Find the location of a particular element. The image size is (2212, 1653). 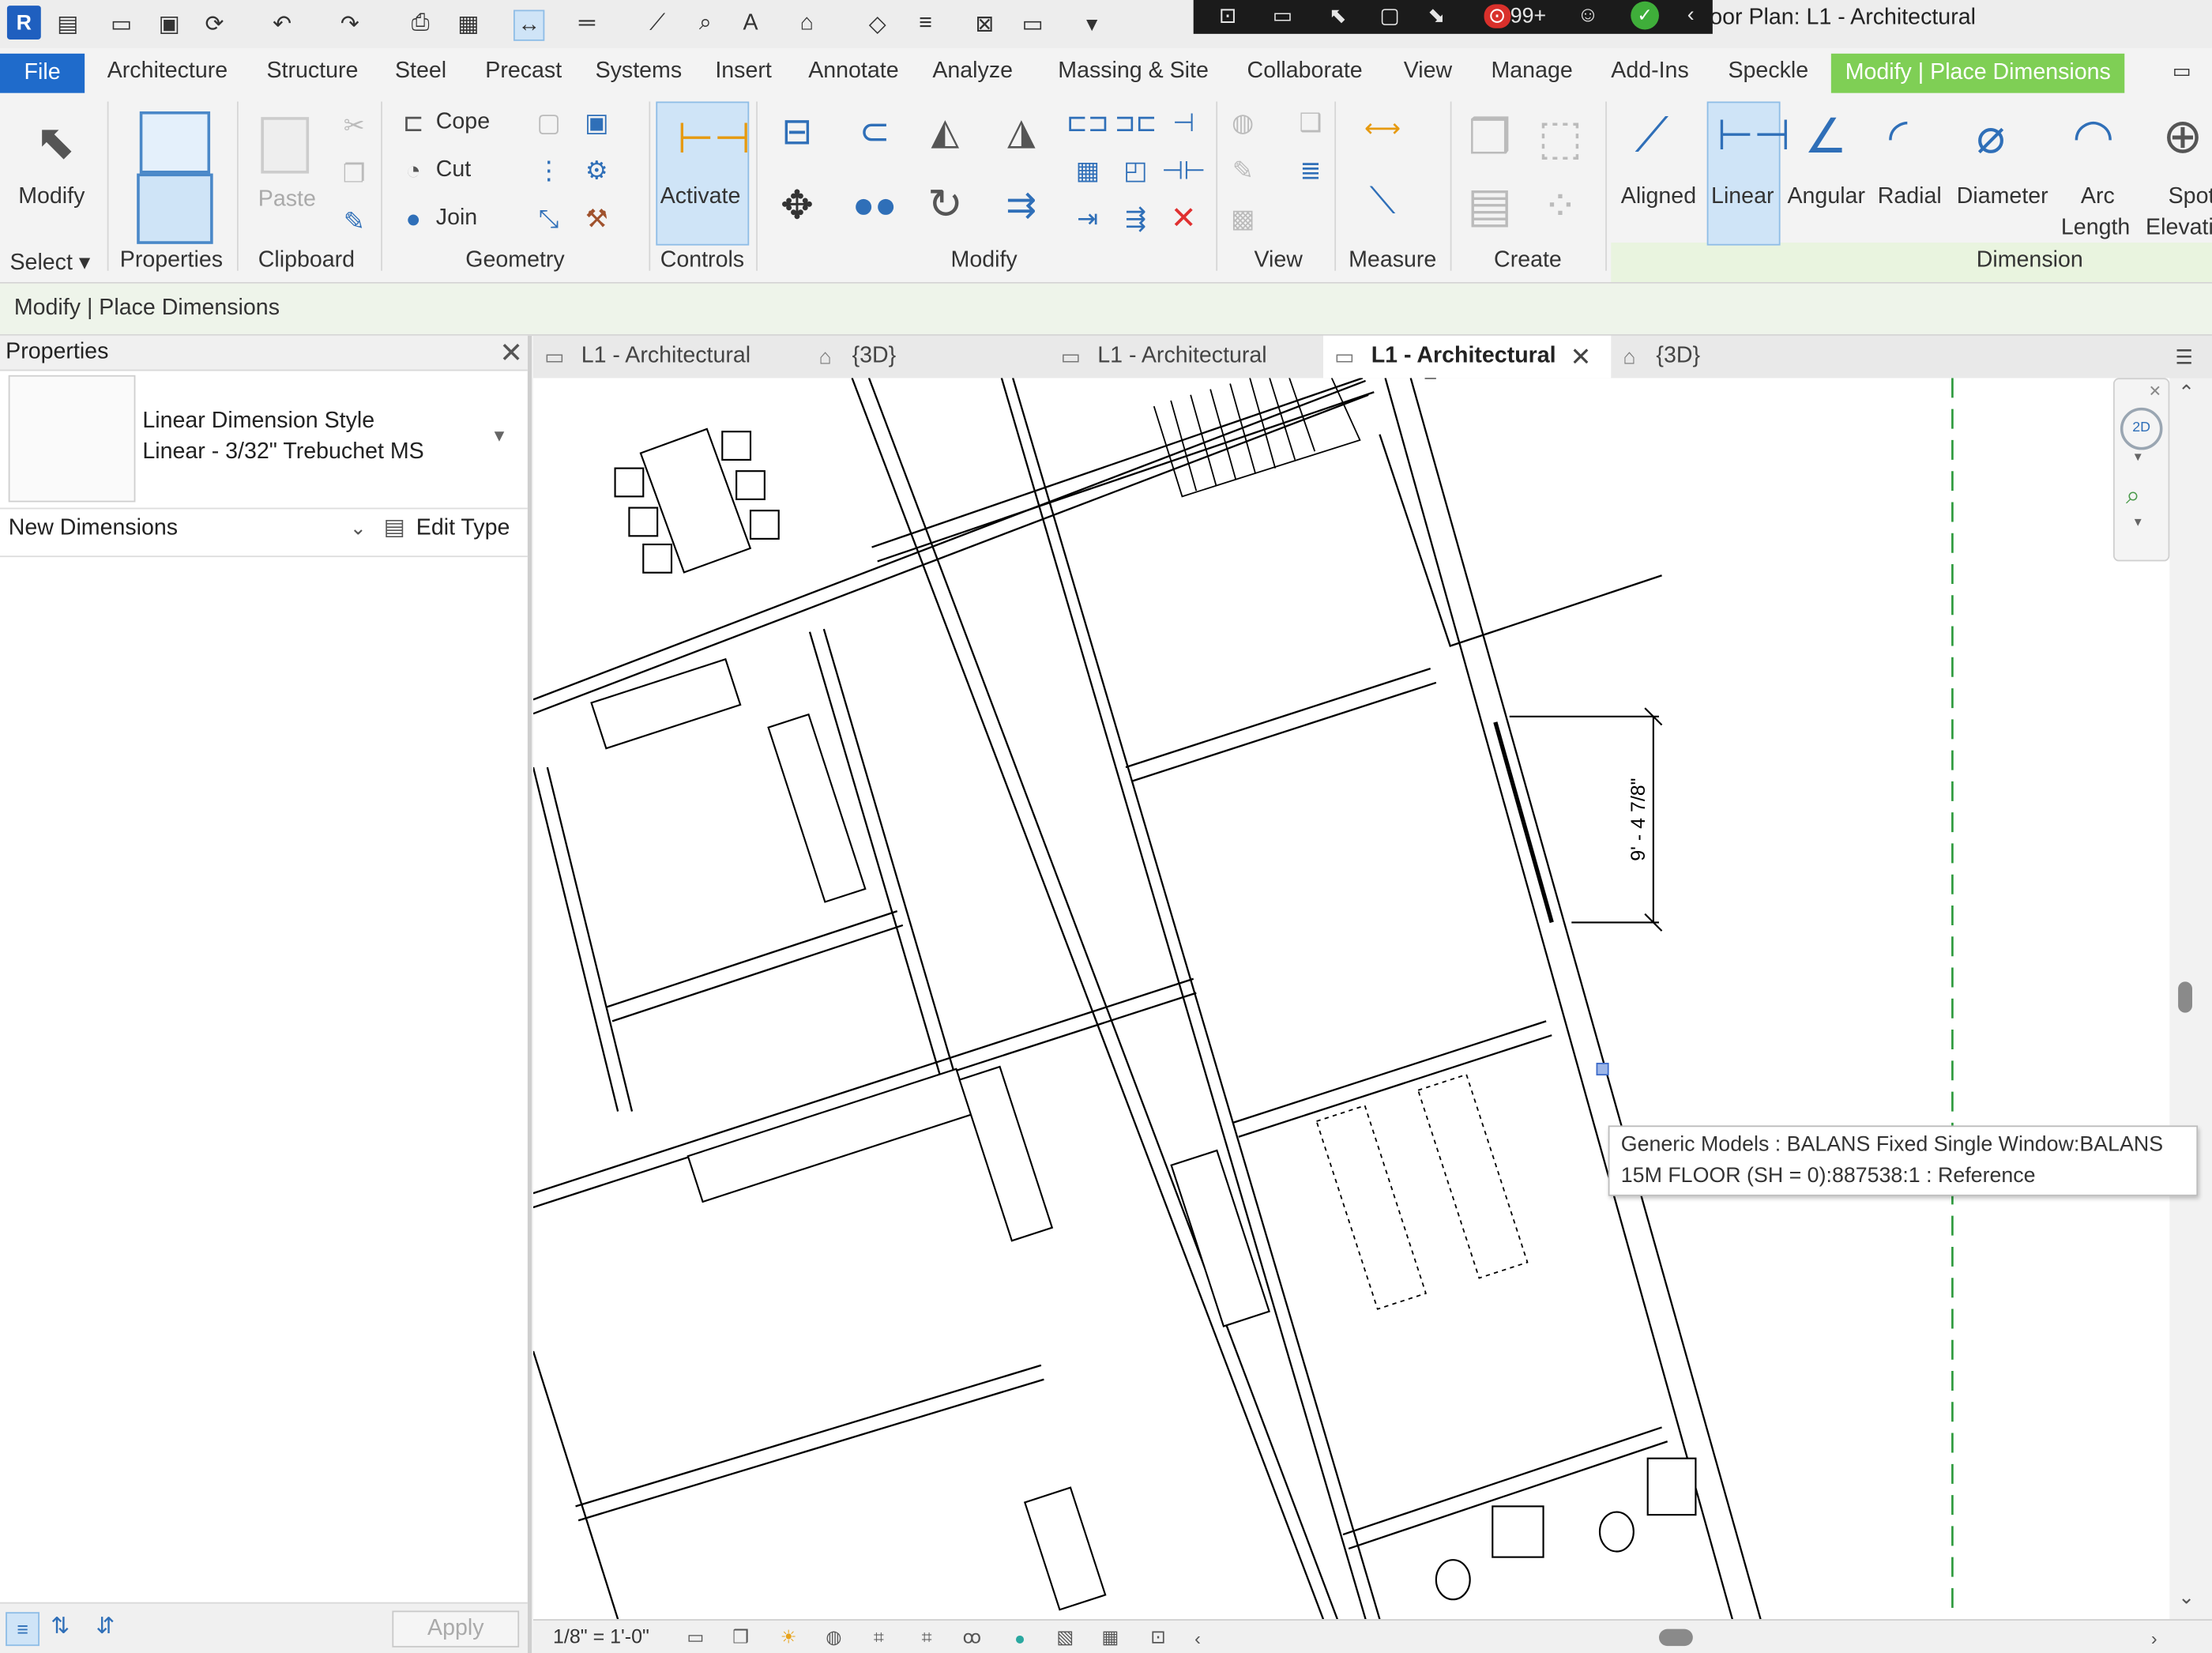

diameter-dimension-button: ⌀ Diameter is located at coordinates (2004, 174).